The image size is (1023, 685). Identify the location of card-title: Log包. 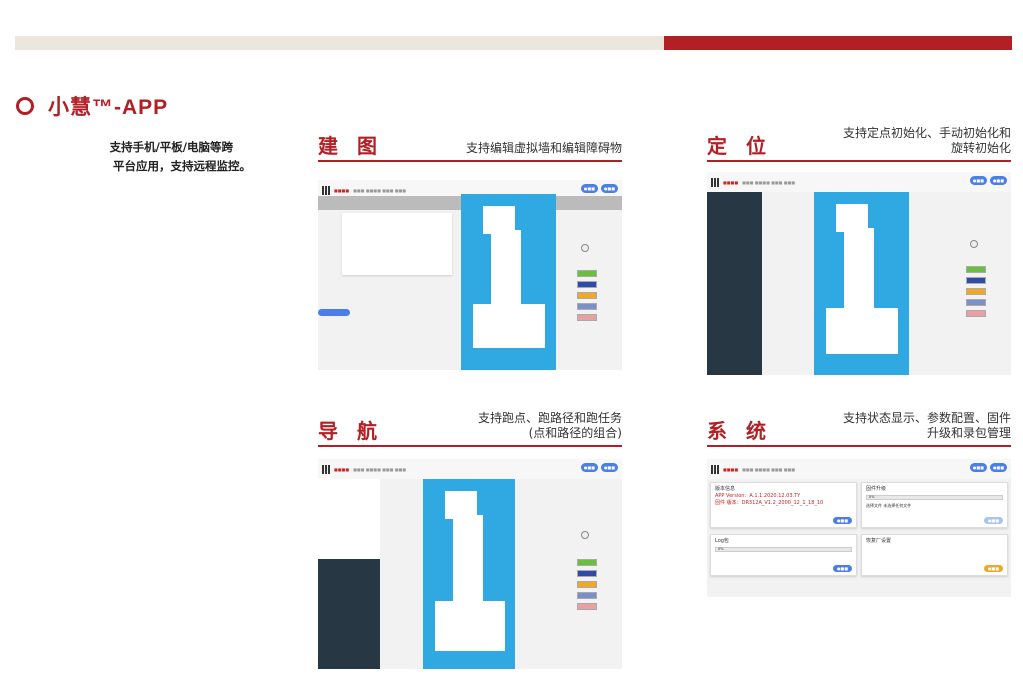
(722, 541).